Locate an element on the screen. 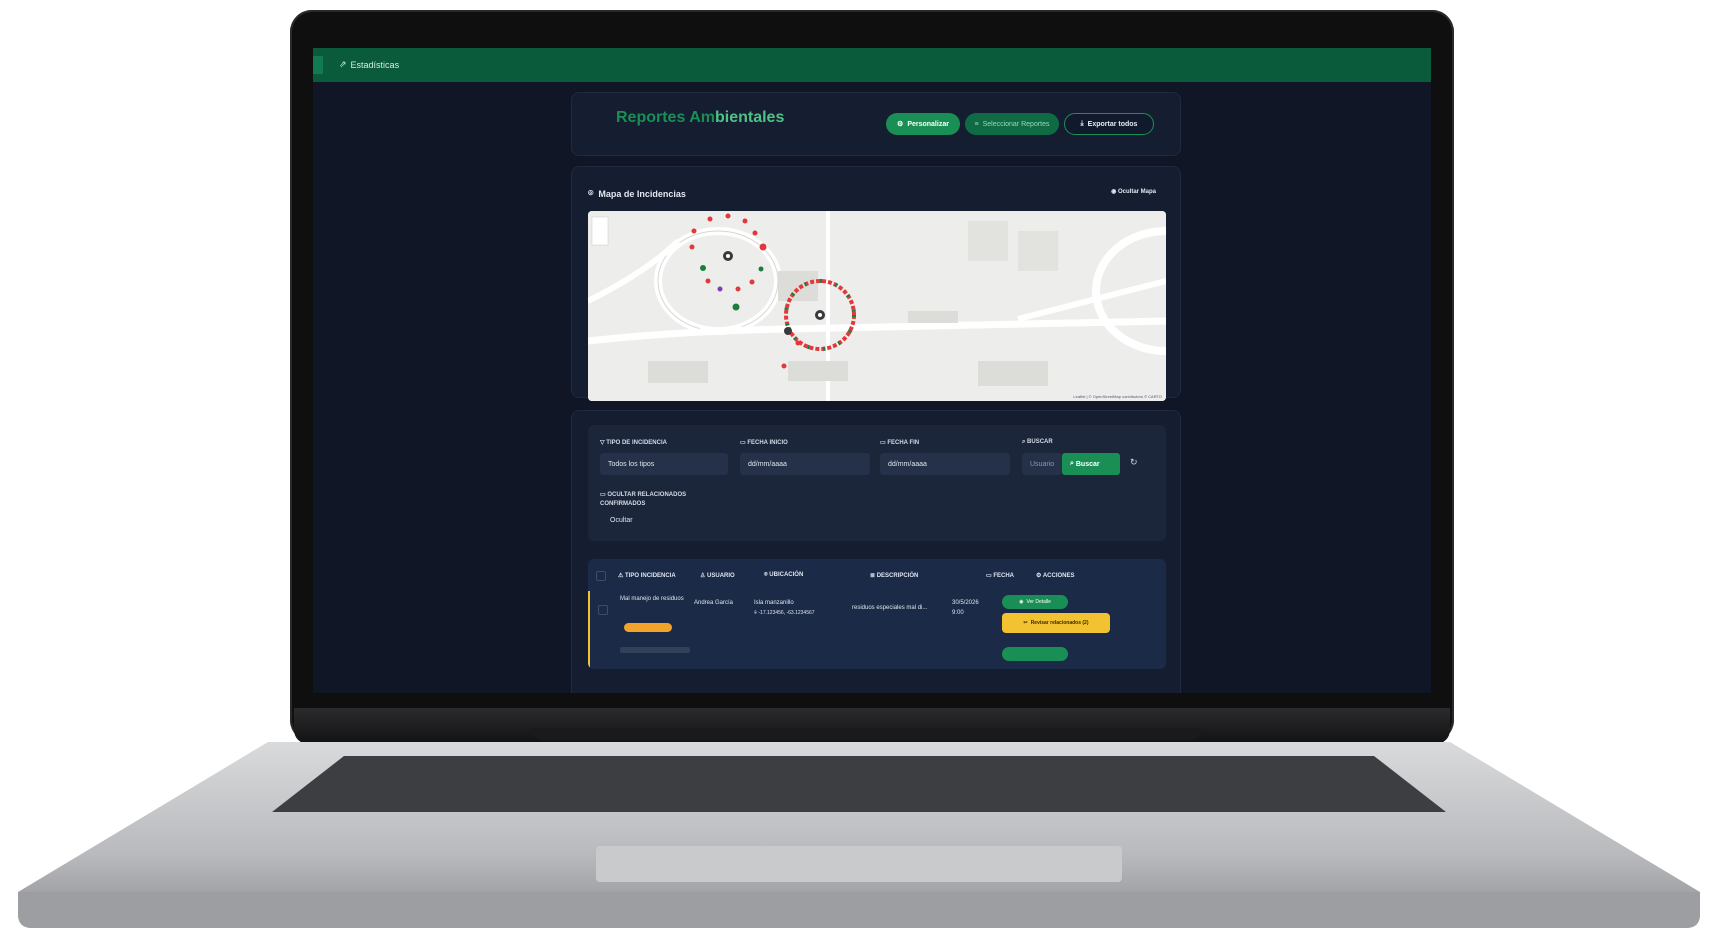 The height and width of the screenshot is (930, 1718). download-icon: ⤓ is located at coordinates (1082, 123).